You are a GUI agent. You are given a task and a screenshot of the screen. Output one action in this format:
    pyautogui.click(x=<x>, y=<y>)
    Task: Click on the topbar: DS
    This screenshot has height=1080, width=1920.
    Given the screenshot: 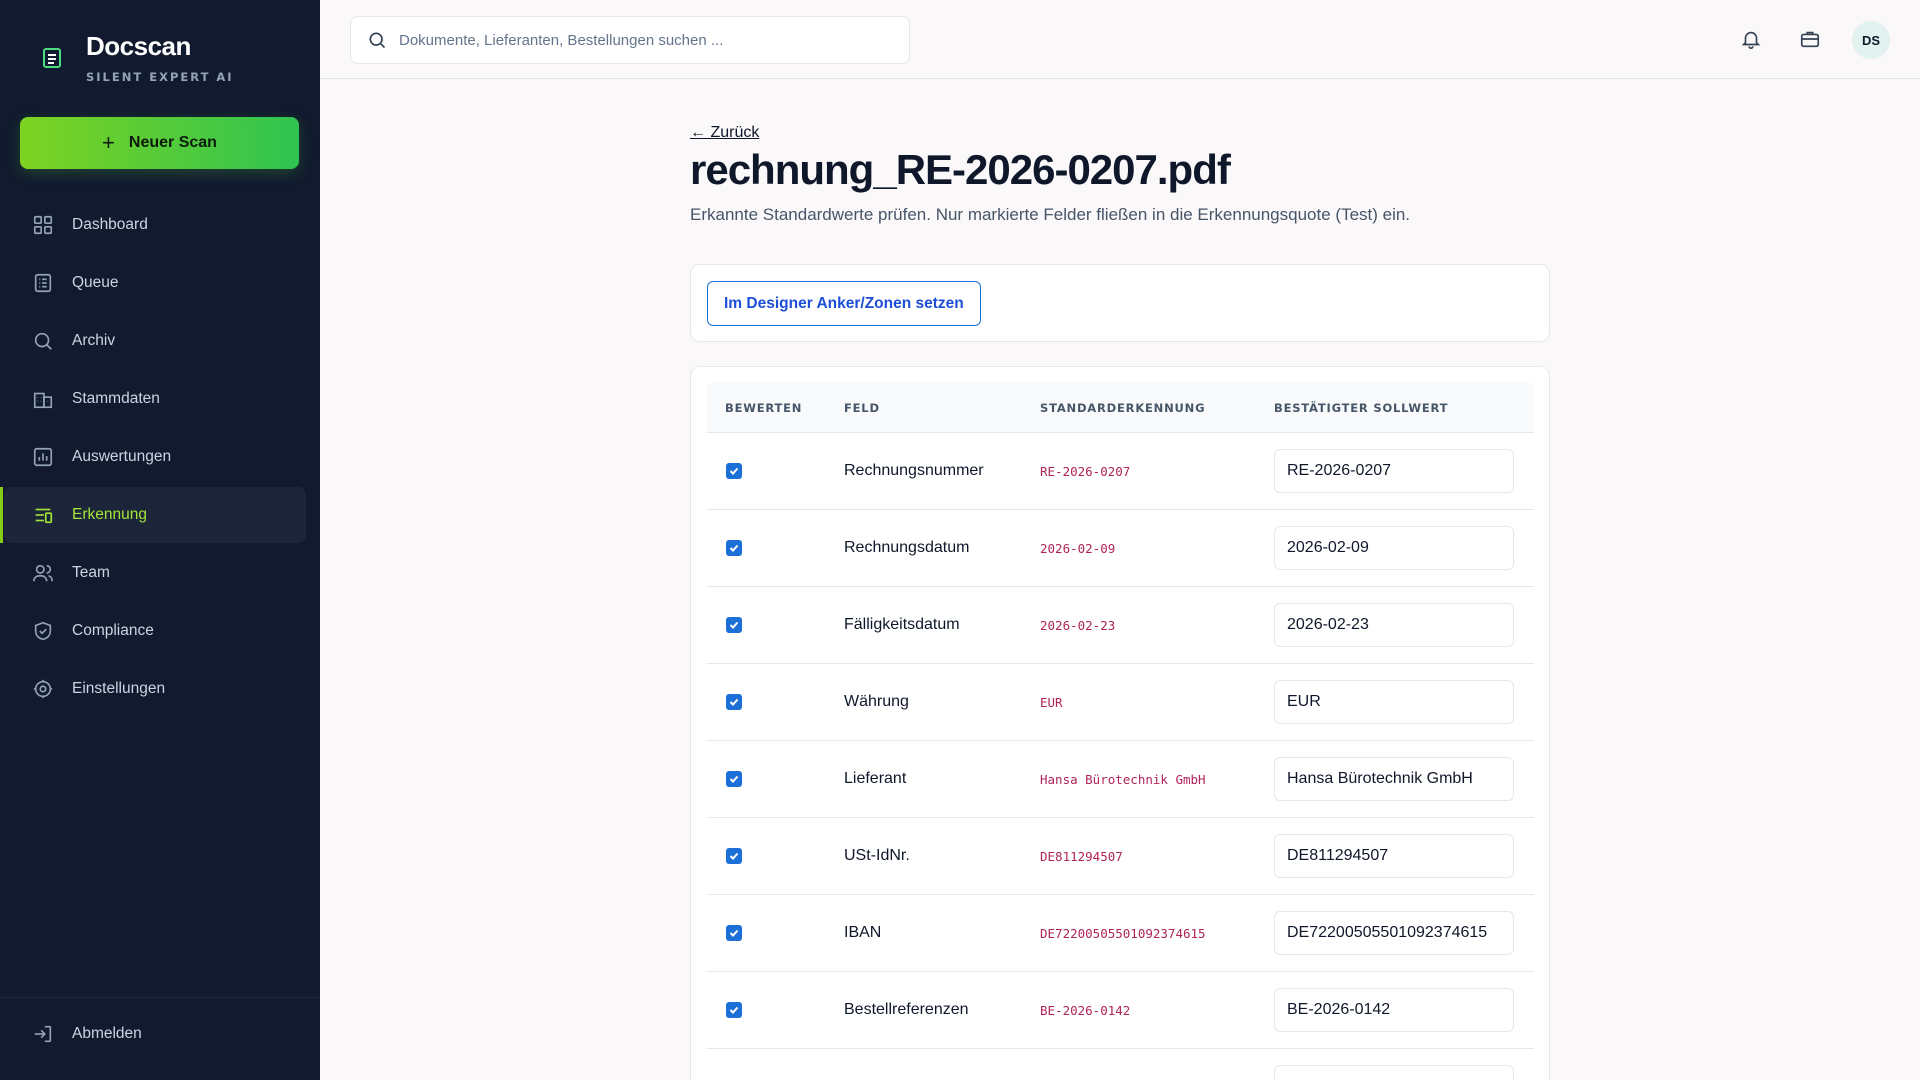 What is the action you would take?
    pyautogui.click(x=1120, y=39)
    